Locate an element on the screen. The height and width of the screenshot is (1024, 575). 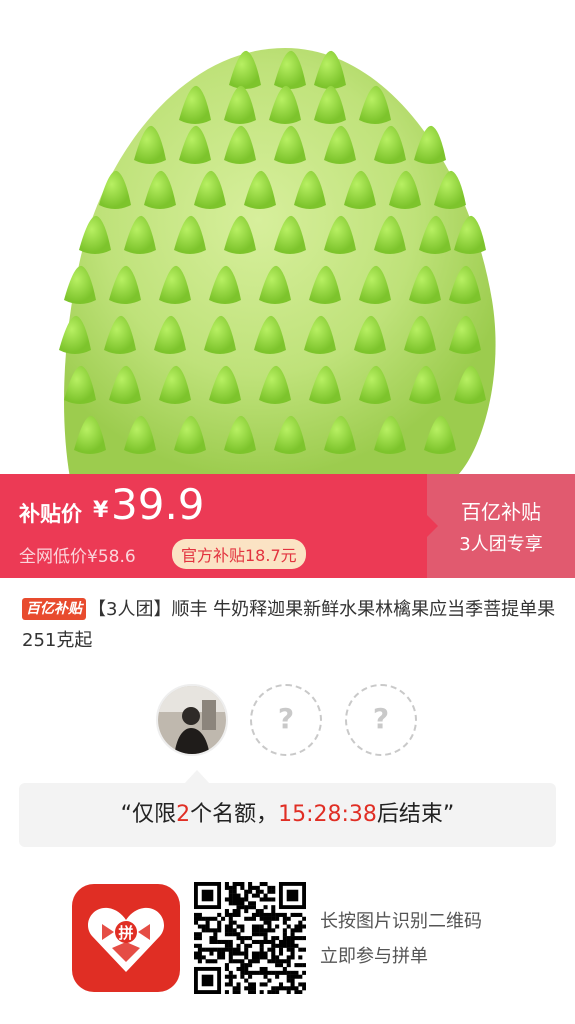
countdown-prefix: 仅限 is located at coordinates (154, 814).